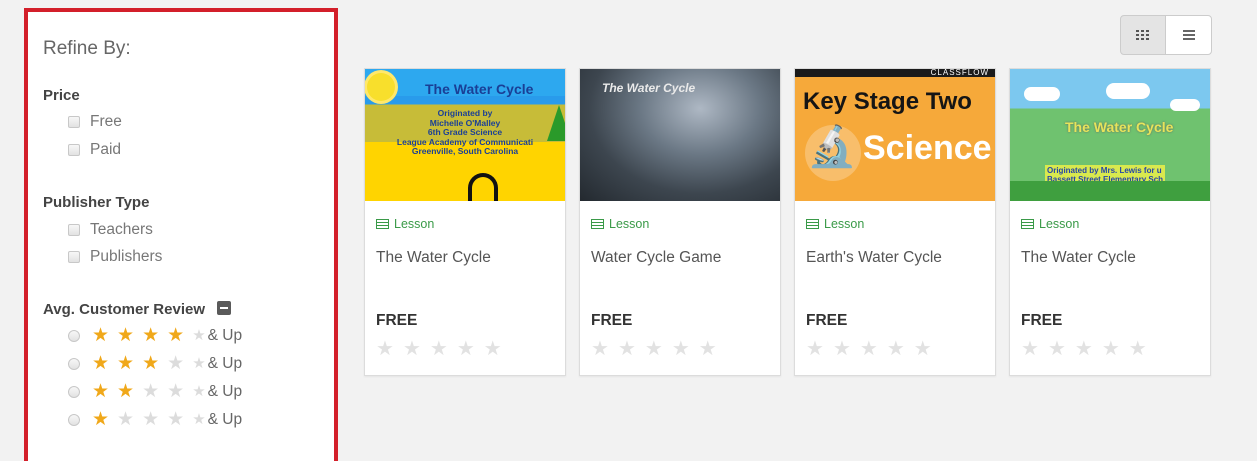 Image resolution: width=1257 pixels, height=461 pixels. Describe the element at coordinates (121, 229) in the screenshot. I see `filter-label: Teachers` at that location.